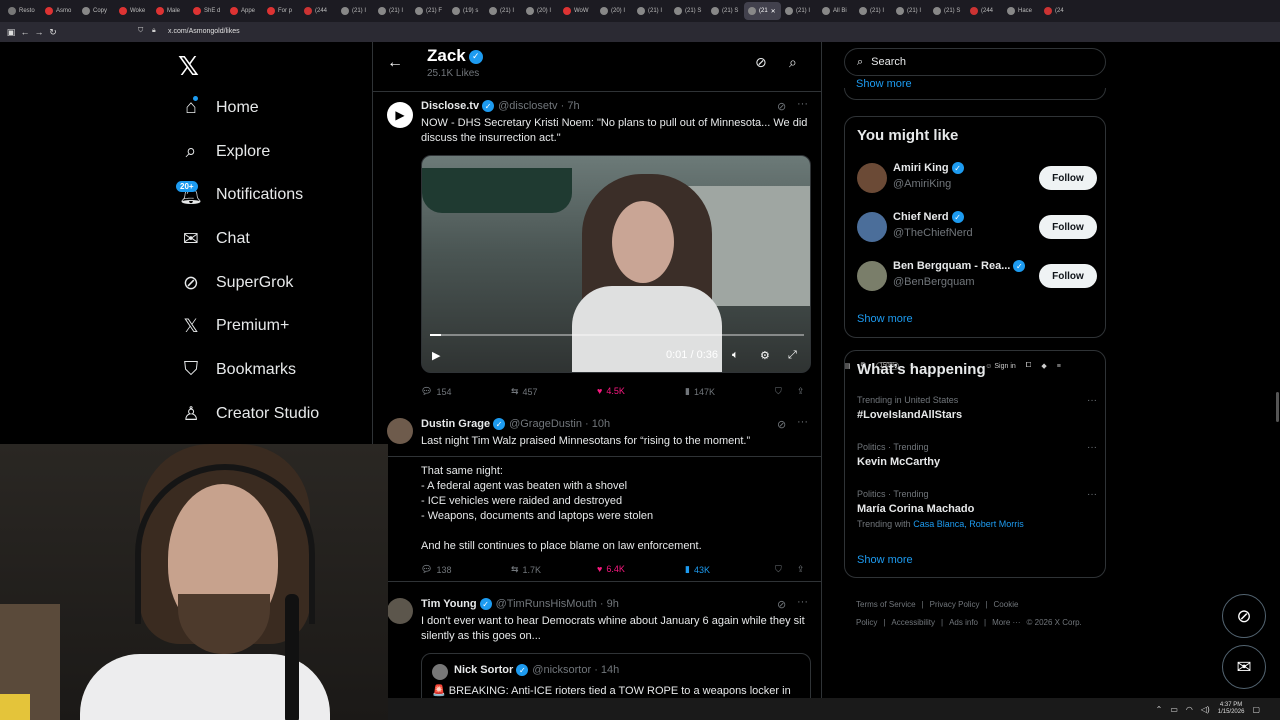 This screenshot has width=1280, height=720. I want to click on sidebar-toggle-icon: ▣, so click(11, 32).